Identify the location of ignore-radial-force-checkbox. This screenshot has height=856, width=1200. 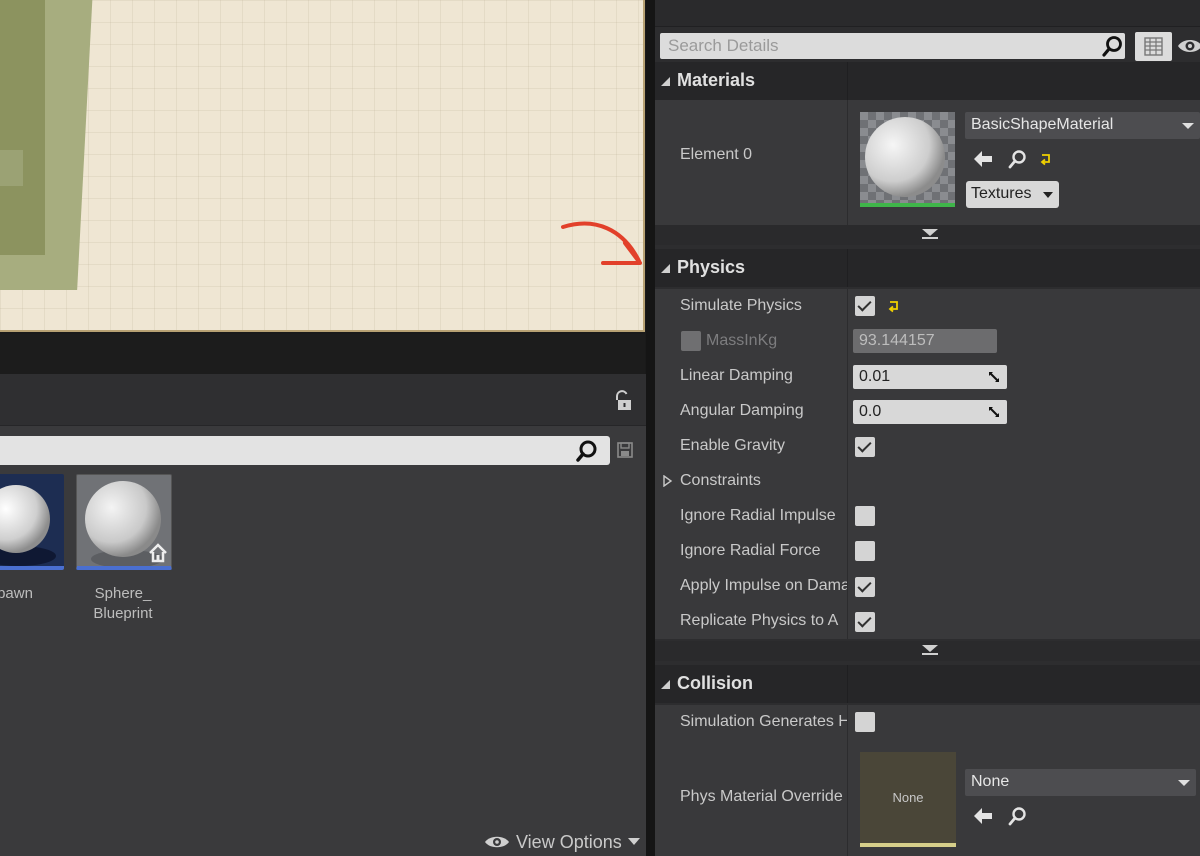
(865, 551).